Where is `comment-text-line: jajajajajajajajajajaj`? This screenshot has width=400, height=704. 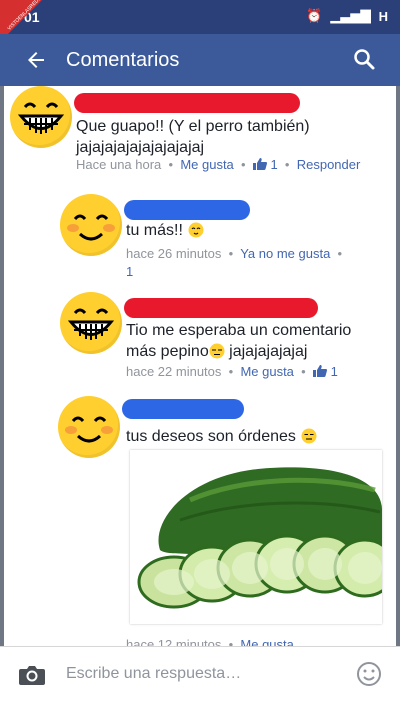
comment-text-line: jajajajajajajajajajaj is located at coordinates (140, 147).